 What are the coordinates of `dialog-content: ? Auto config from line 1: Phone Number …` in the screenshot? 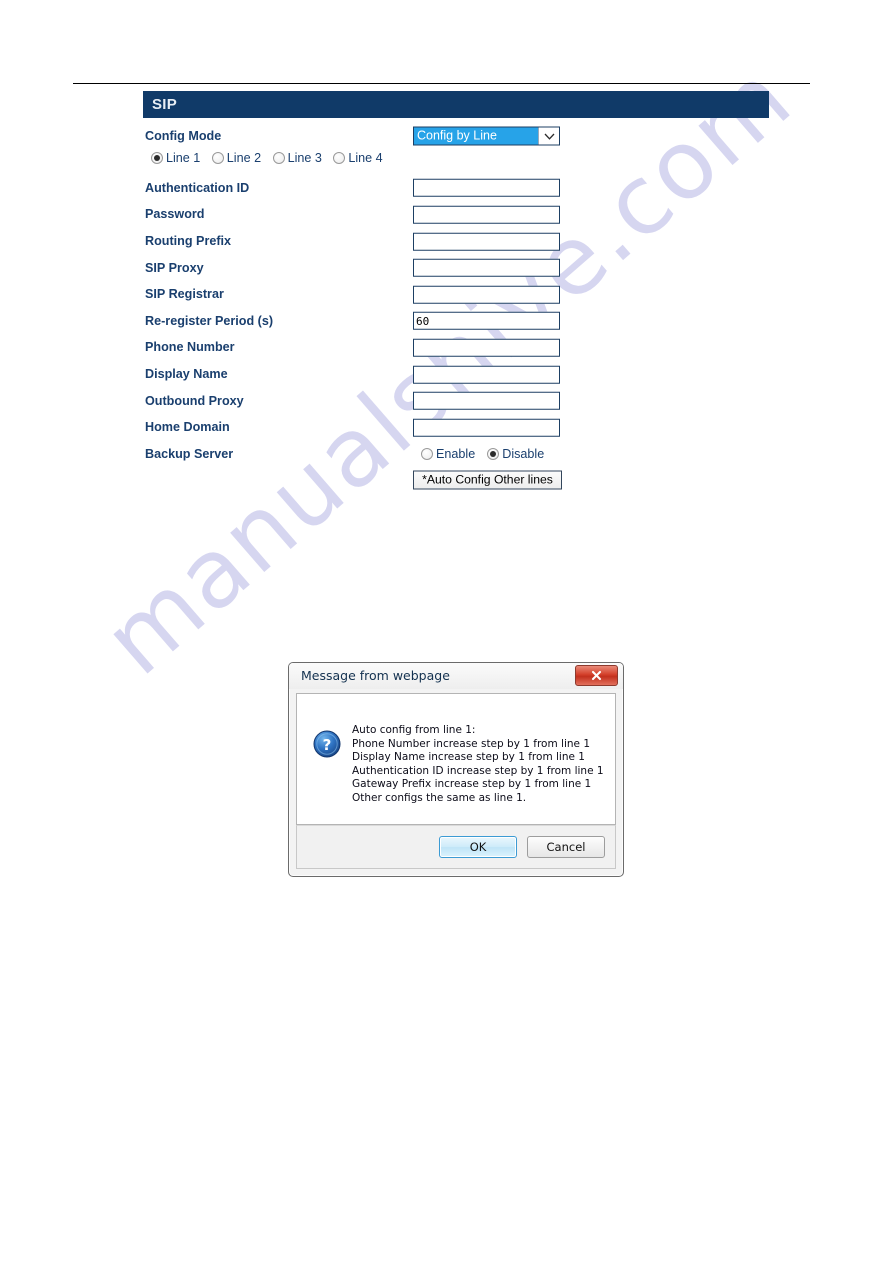 It's located at (458, 765).